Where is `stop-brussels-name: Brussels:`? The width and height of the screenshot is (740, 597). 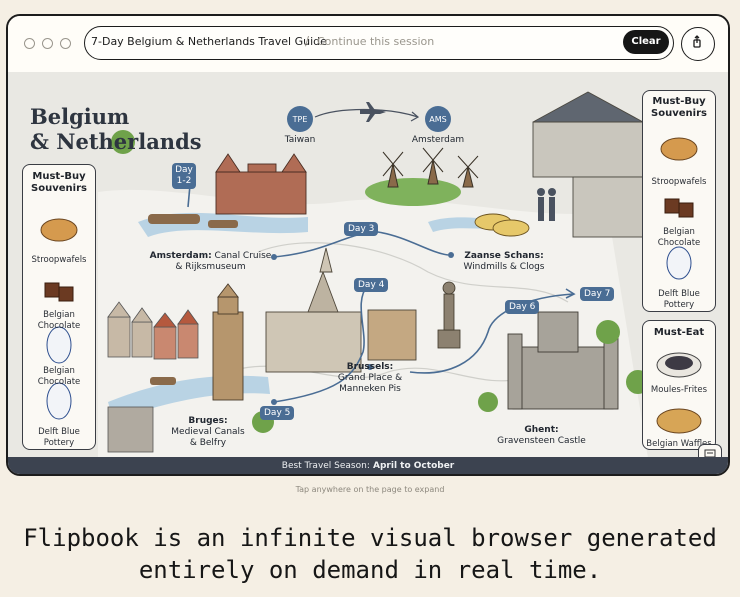 stop-brussels-name: Brussels: is located at coordinates (370, 367).